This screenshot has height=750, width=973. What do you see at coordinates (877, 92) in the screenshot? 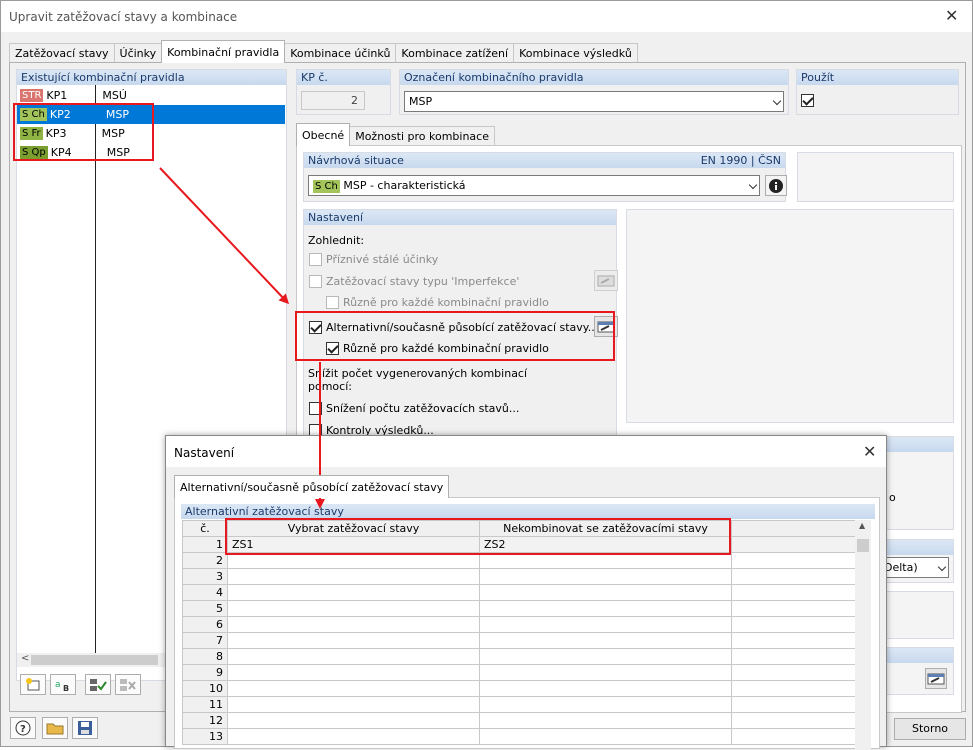
I see `use-group: Použít` at bounding box center [877, 92].